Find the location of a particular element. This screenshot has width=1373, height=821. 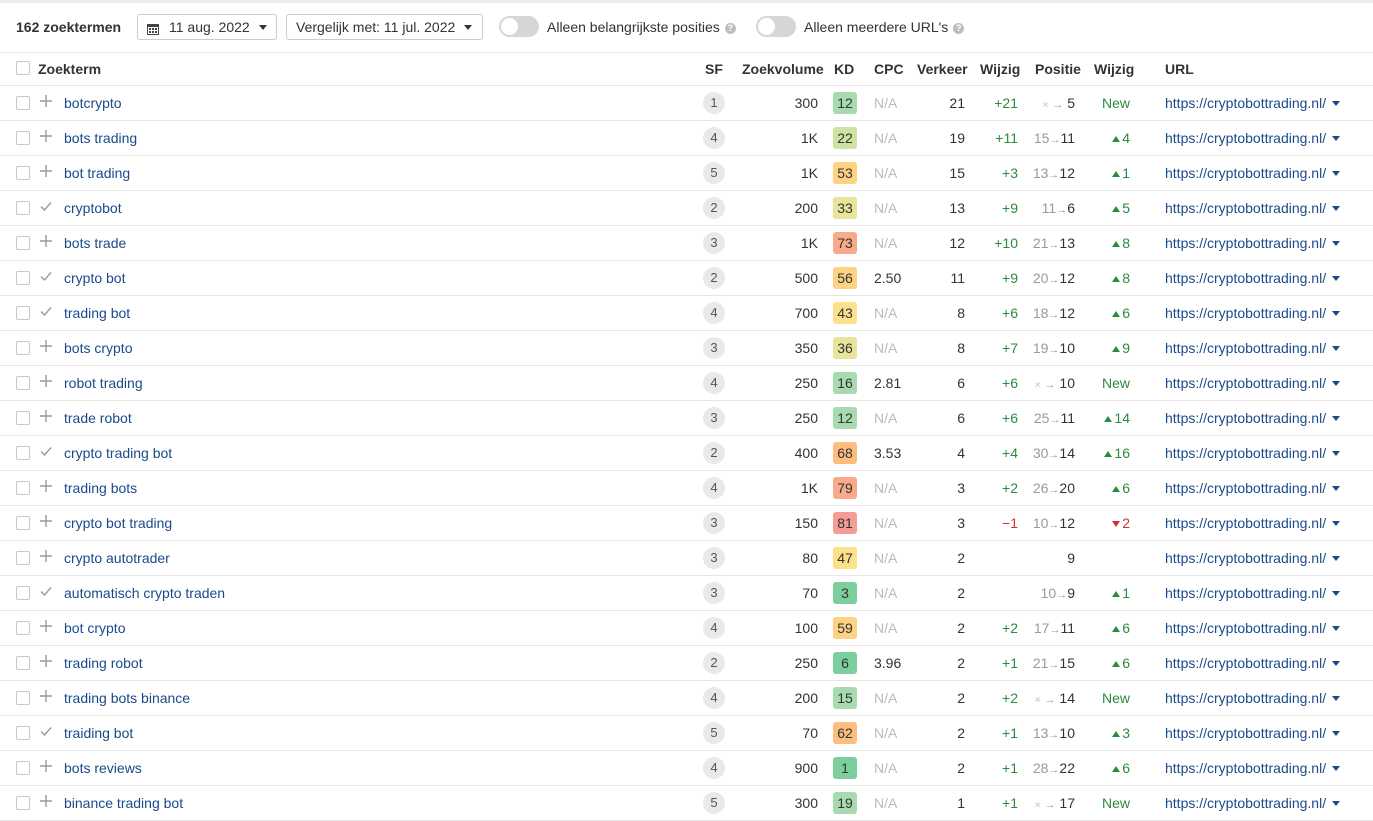

keyword-link: cryptobot is located at coordinates (93, 208).